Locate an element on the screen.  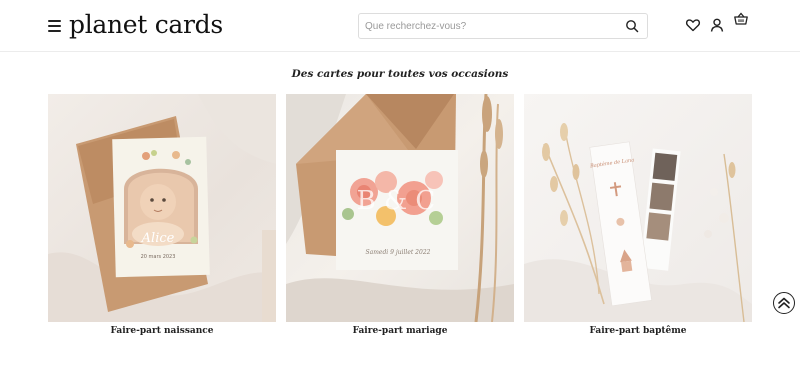
heart-icon is located at coordinates (693, 25).